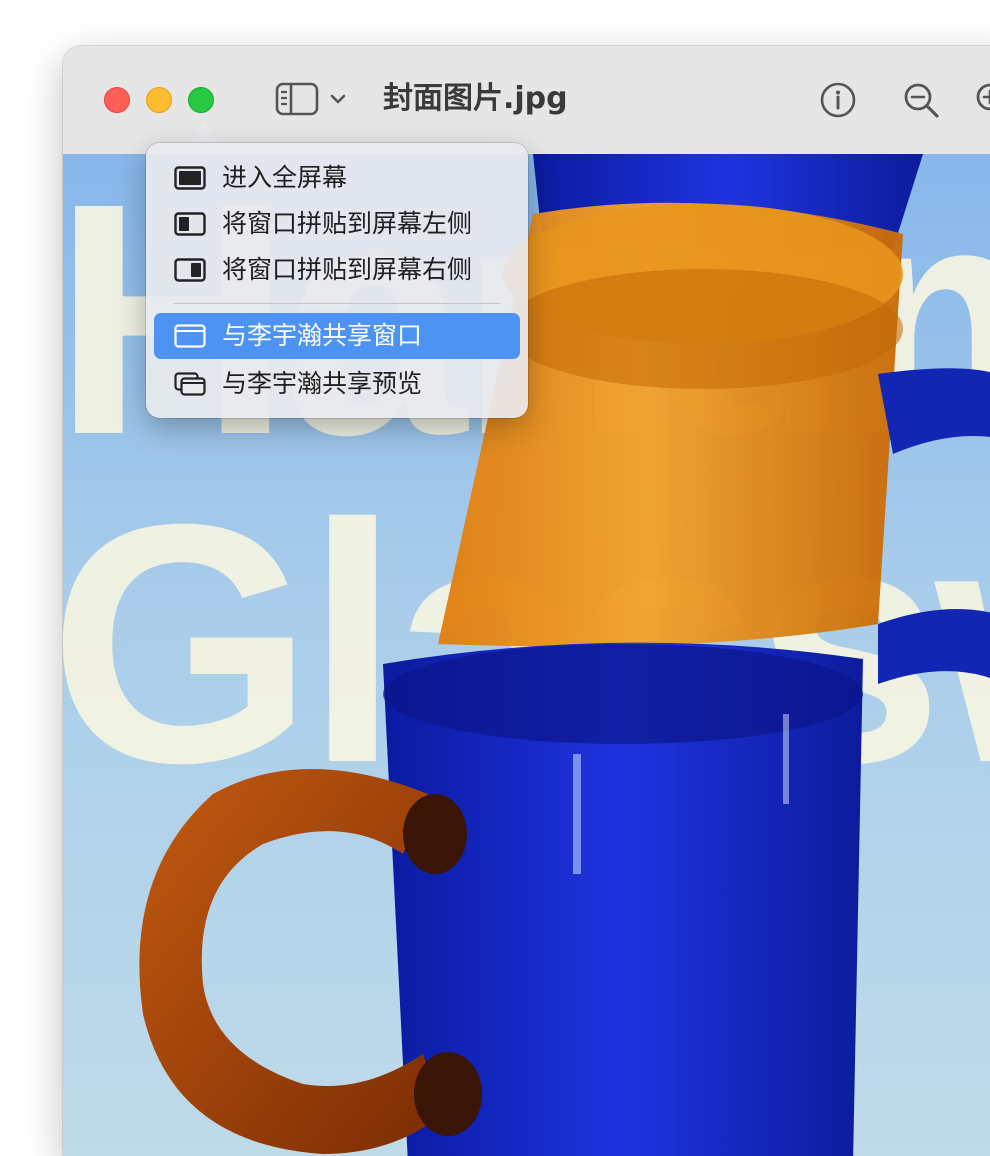  What do you see at coordinates (347, 223) in the screenshot?
I see `menu-item-label: 将窗口拼贴到屏幕左侧` at bounding box center [347, 223].